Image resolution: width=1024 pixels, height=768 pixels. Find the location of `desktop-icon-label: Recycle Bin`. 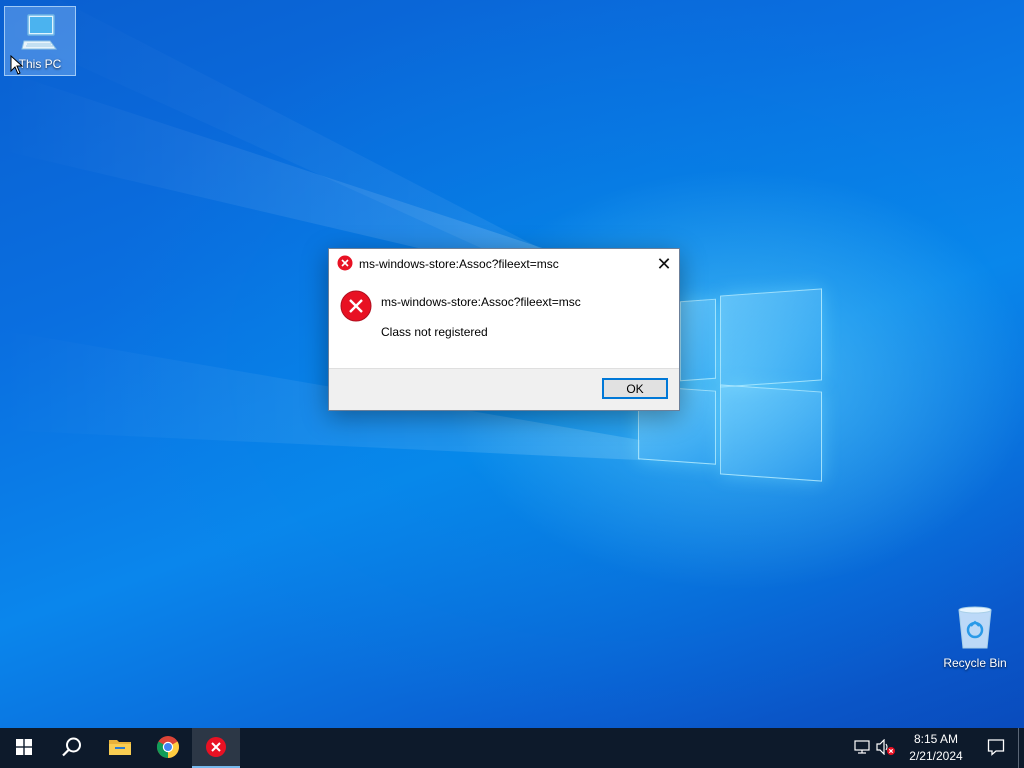

desktop-icon-label: Recycle Bin is located at coordinates (975, 663).